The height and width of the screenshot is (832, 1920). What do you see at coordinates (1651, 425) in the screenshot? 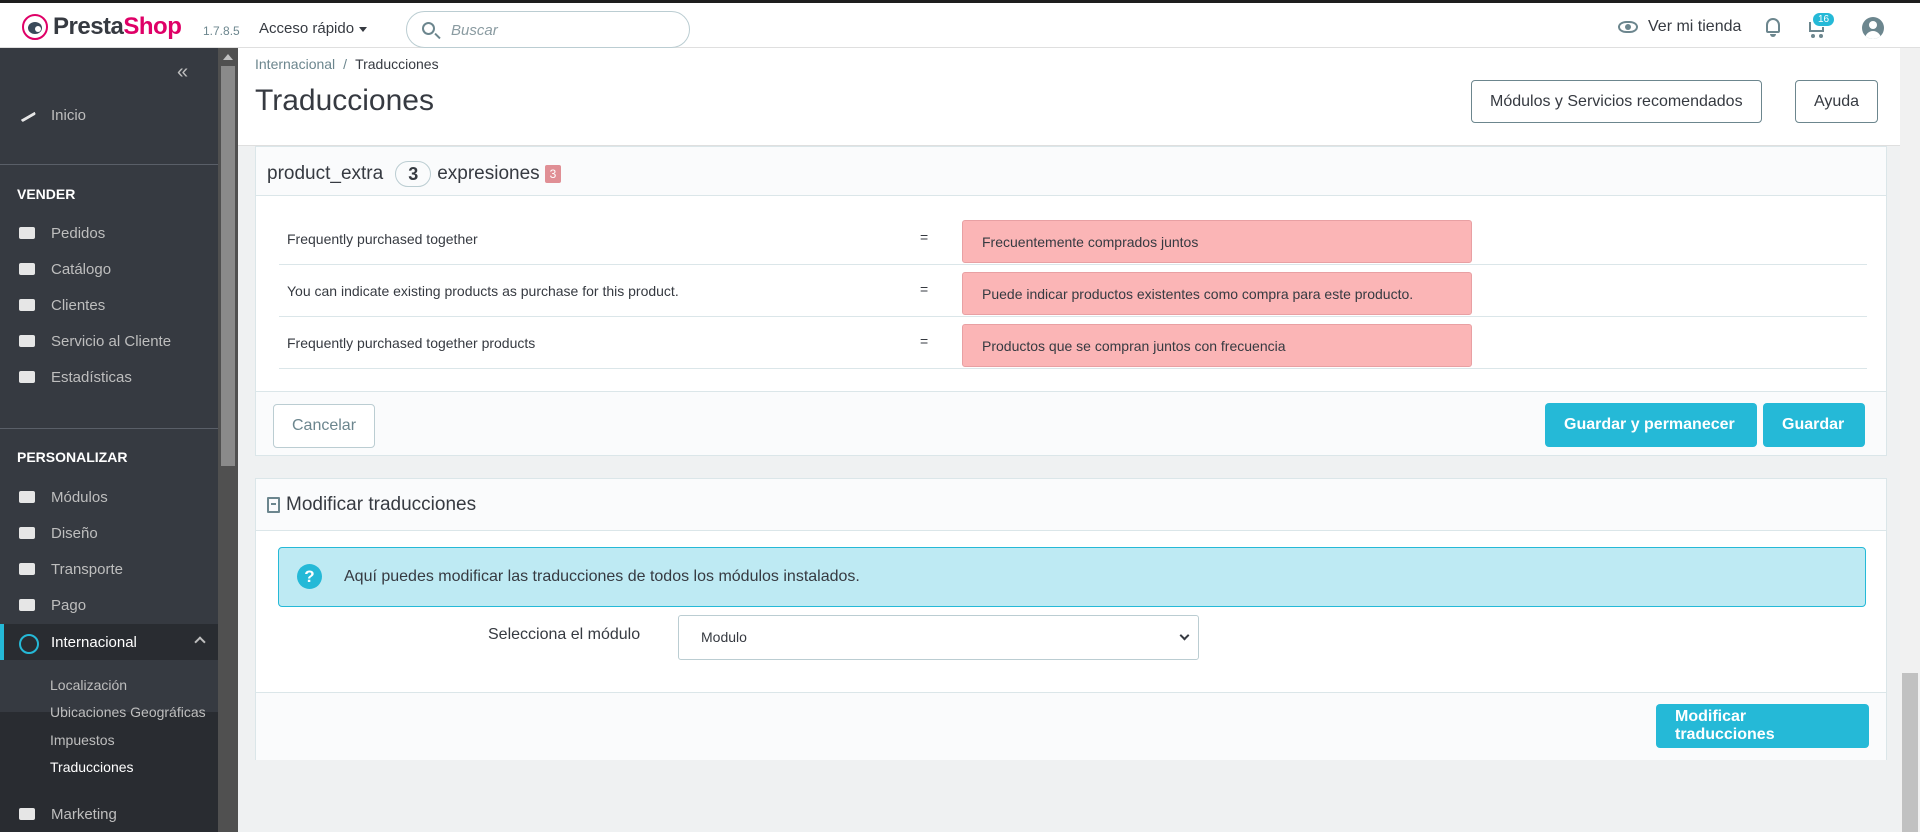
I see `save-and-stay-button: Guardar y permanecer` at bounding box center [1651, 425].